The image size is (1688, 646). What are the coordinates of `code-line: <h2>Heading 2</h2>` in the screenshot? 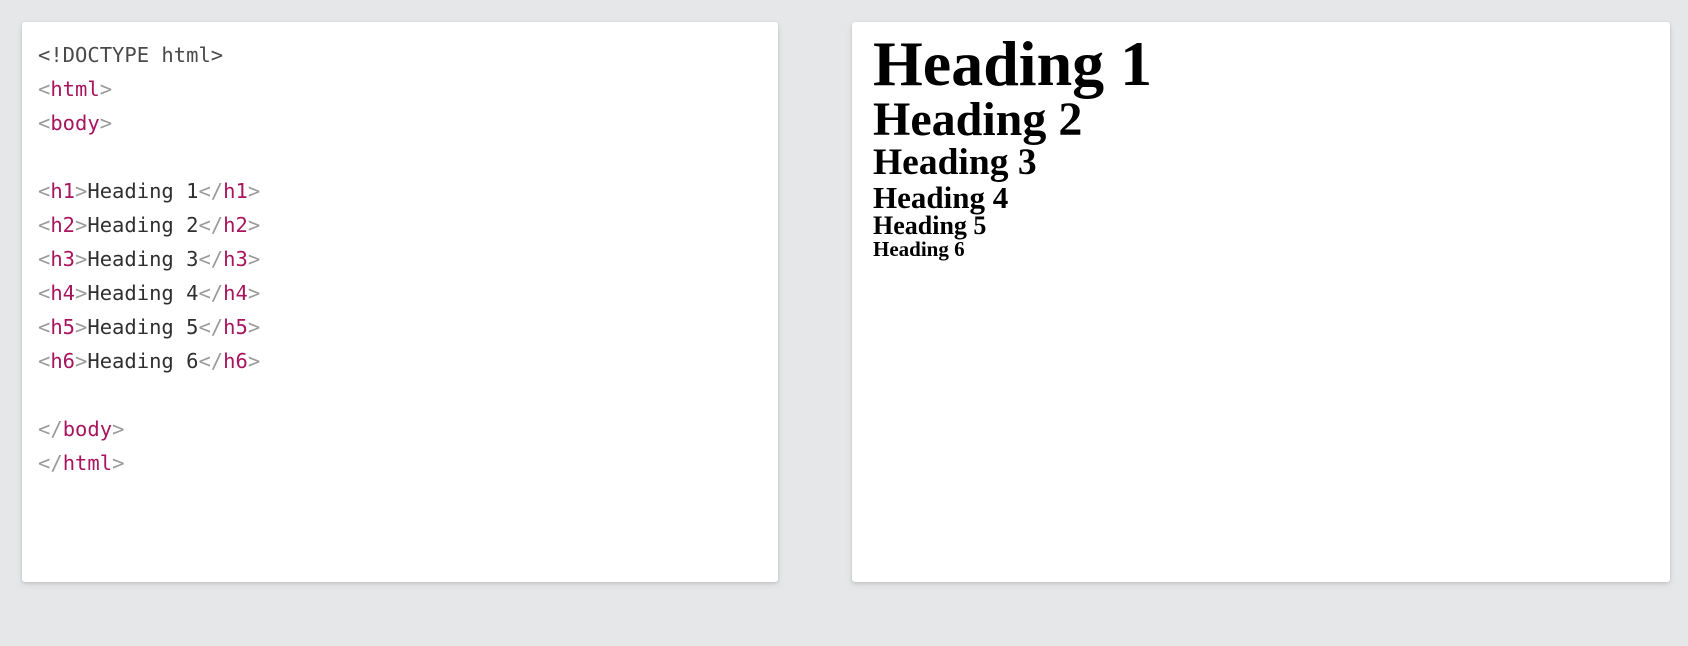 It's located at (399, 225).